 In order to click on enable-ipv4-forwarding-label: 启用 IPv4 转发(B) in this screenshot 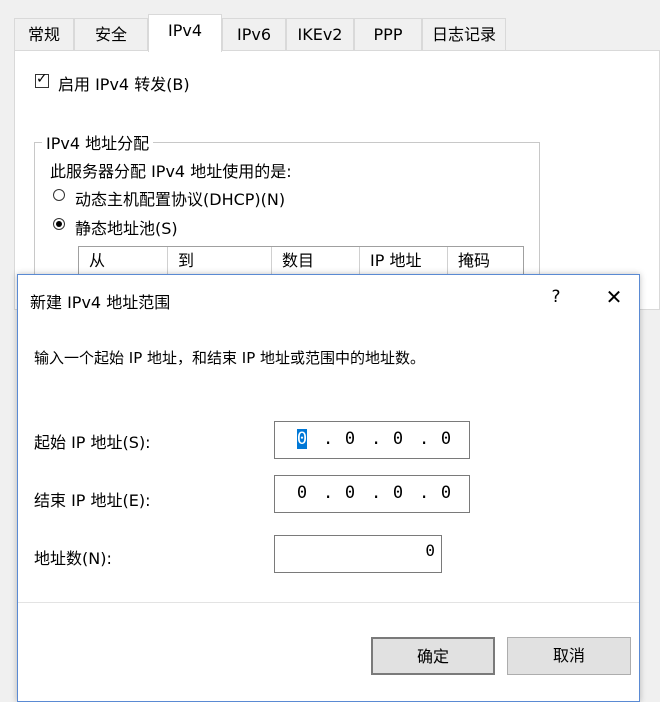, I will do `click(124, 84)`.